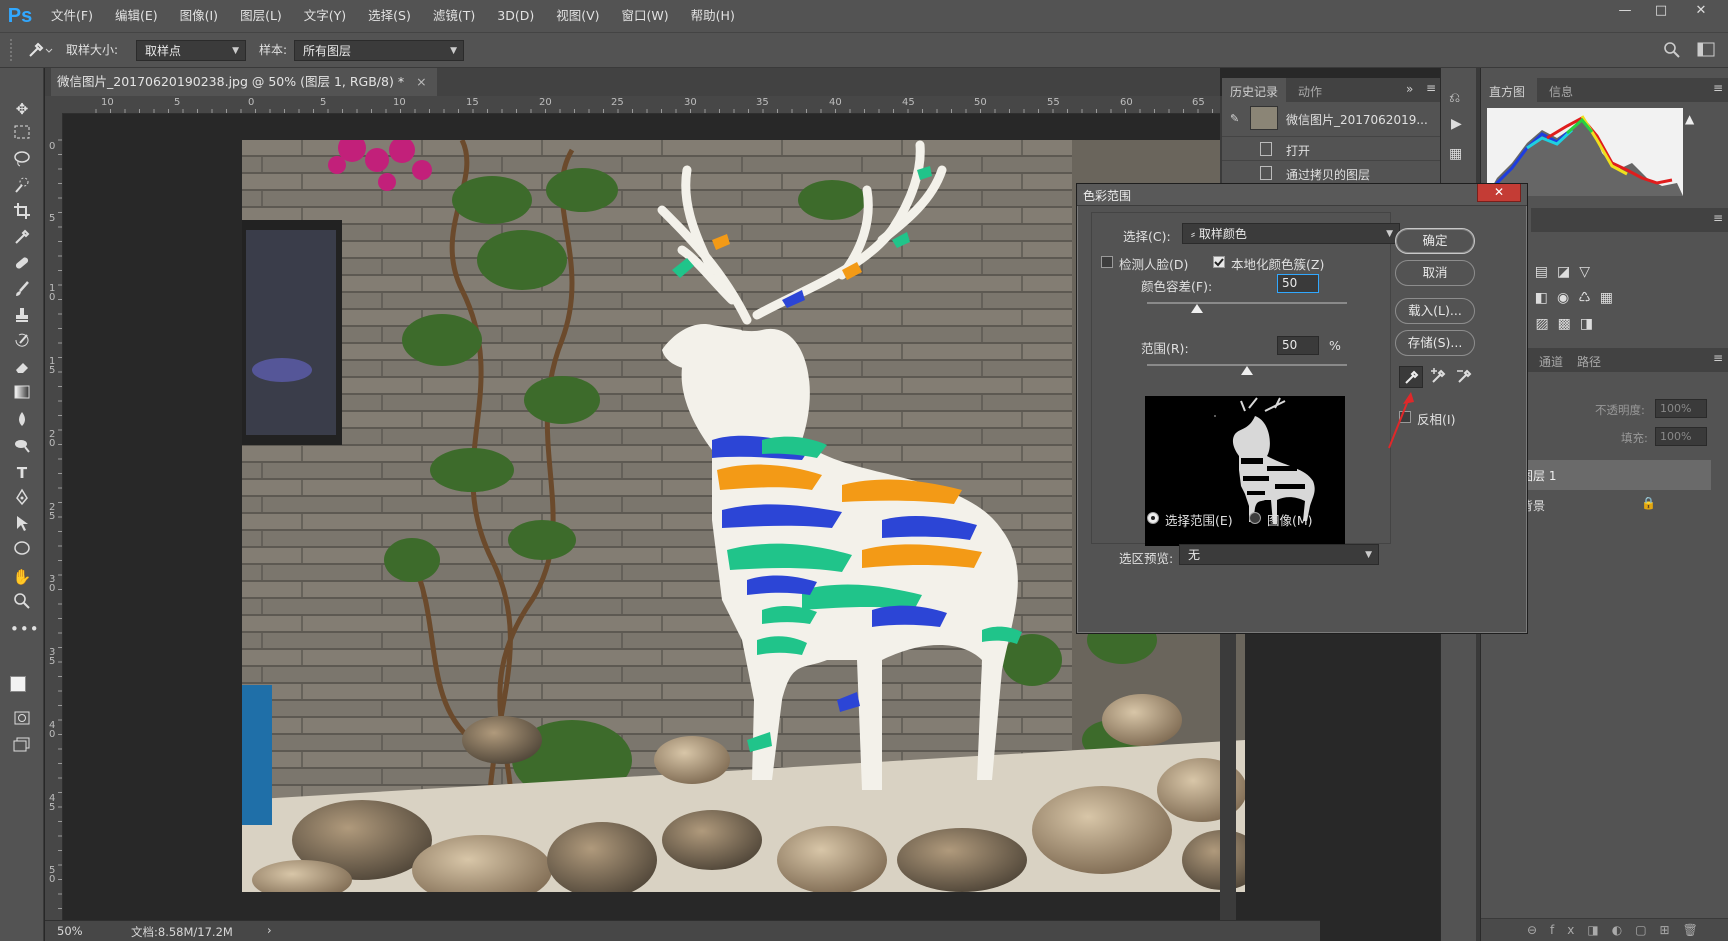 The width and height of the screenshot is (1728, 941). I want to click on dialog-close-button: ✕, so click(1499, 193).